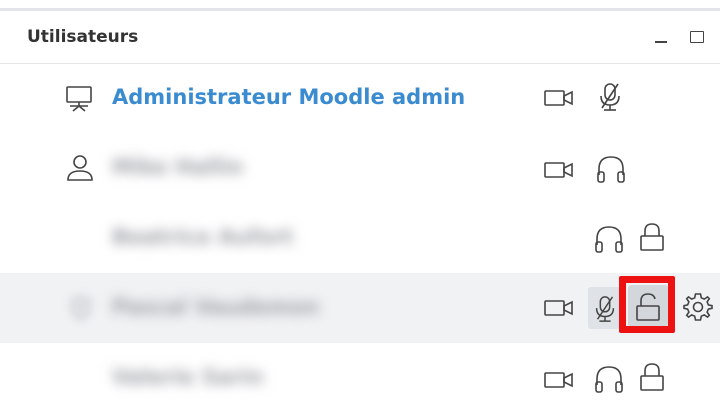  What do you see at coordinates (661, 42) in the screenshot?
I see `minimize-icon` at bounding box center [661, 42].